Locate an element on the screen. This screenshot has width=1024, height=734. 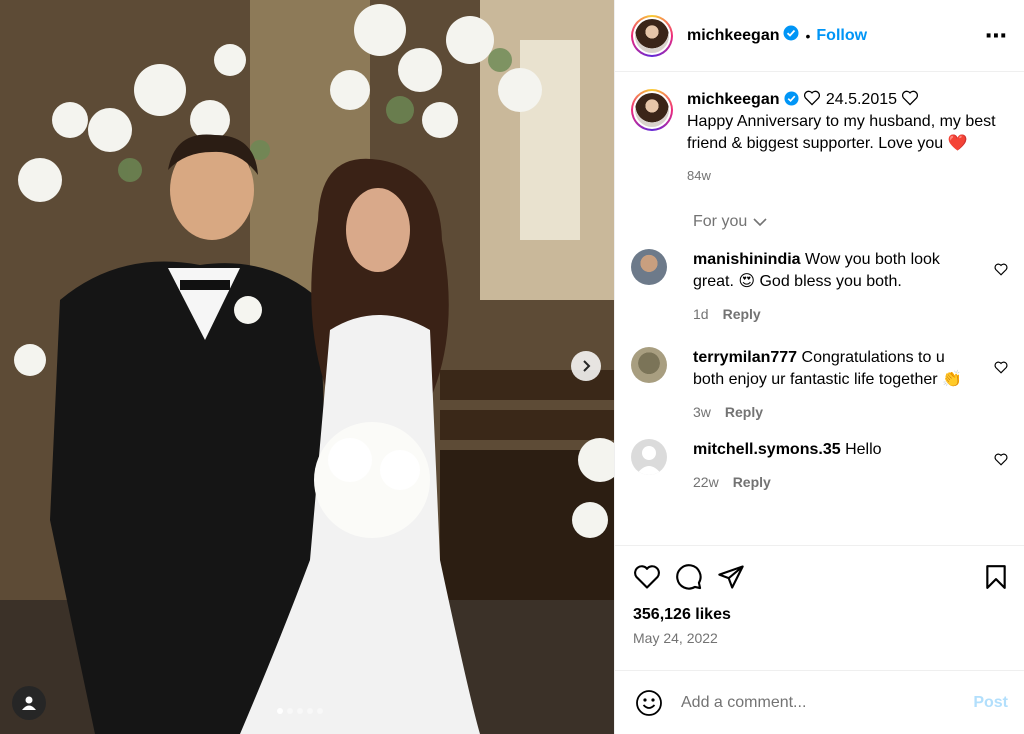
comment-item: mitchell.symons.35 Hello 22w Reply is located at coordinates (819, 466).